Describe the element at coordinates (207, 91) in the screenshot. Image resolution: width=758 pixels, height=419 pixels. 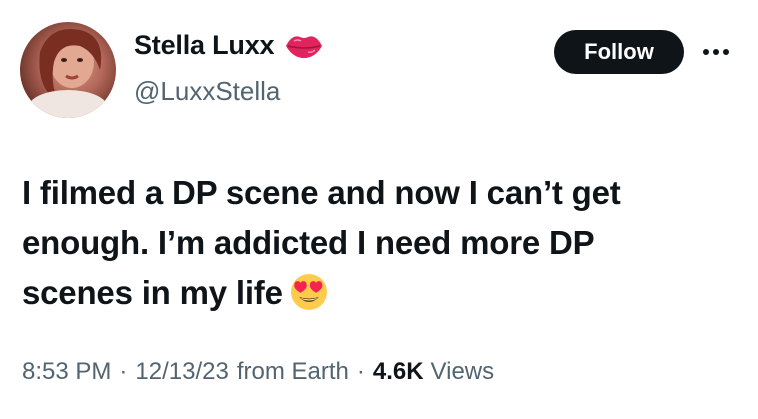
I see `user-handle: @LuxxStella` at that location.